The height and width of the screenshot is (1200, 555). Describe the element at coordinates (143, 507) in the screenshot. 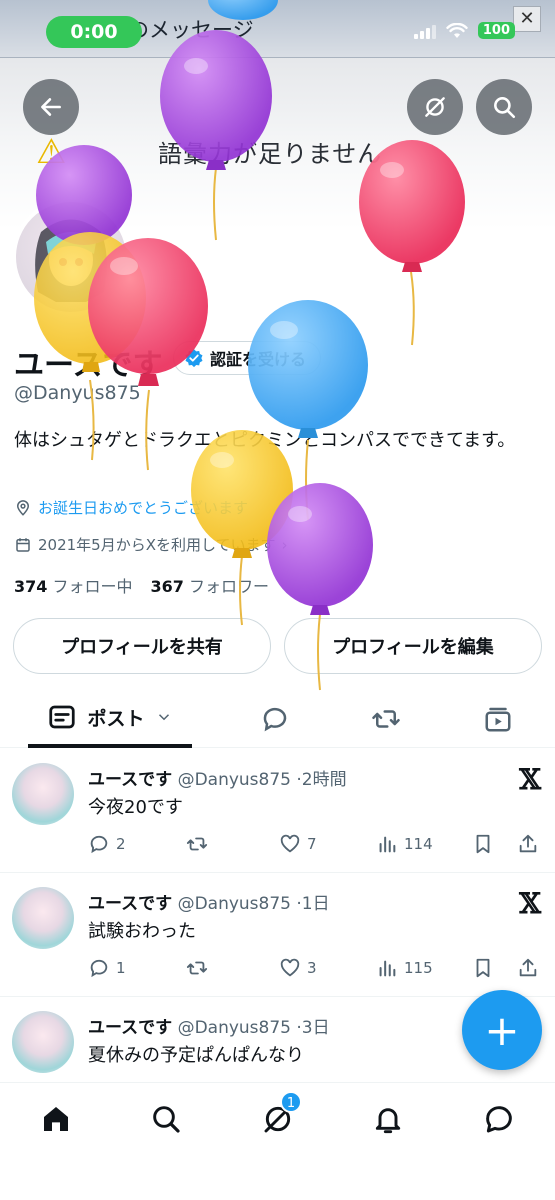

I see `birthday-text: お誕生日おめでとうございます` at that location.